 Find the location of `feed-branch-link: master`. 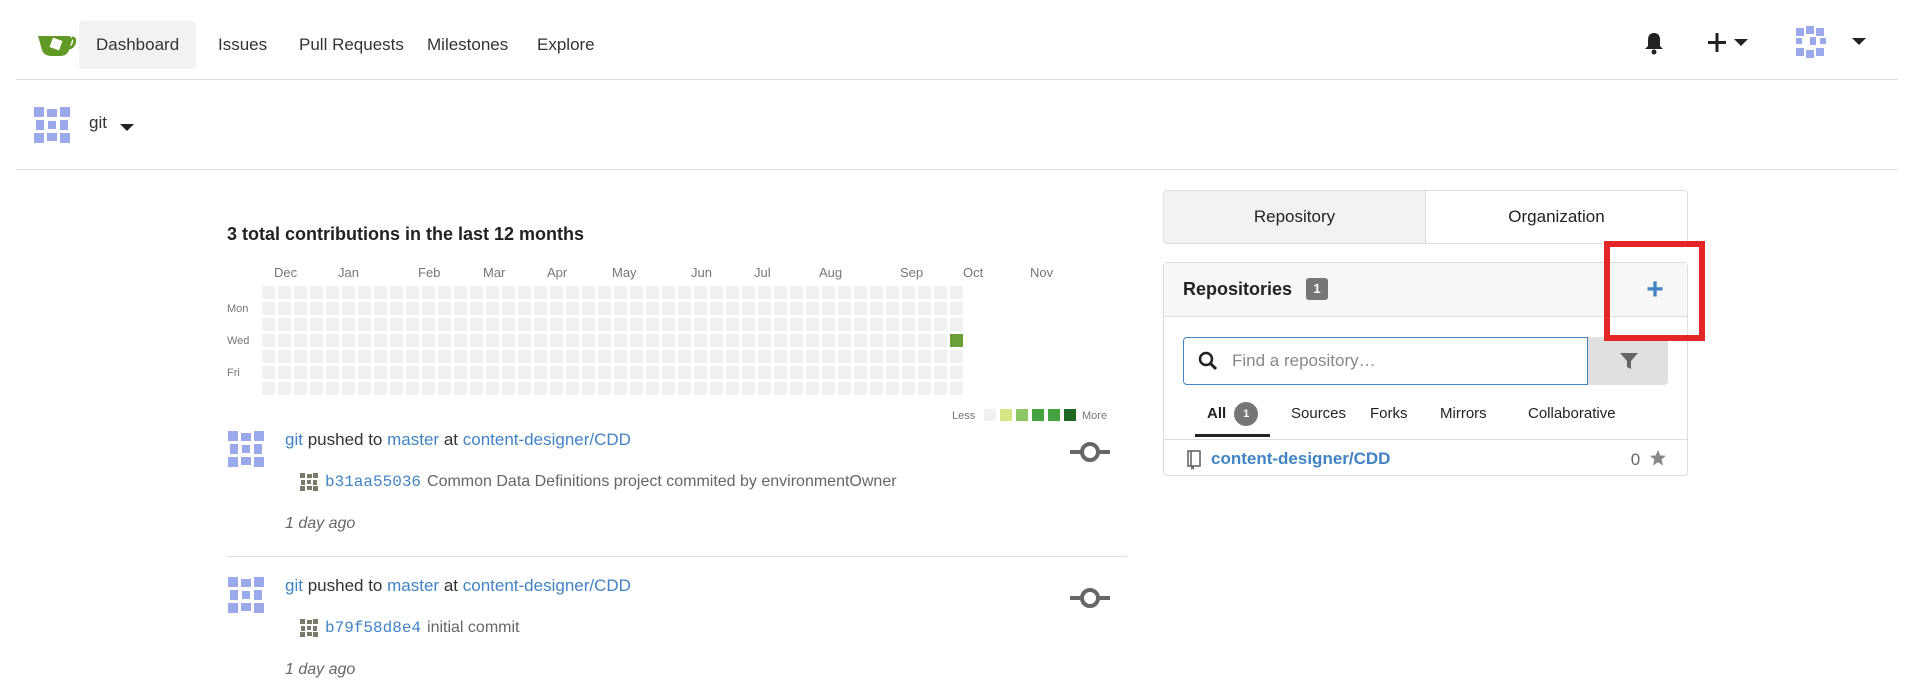

feed-branch-link: master is located at coordinates (413, 439).